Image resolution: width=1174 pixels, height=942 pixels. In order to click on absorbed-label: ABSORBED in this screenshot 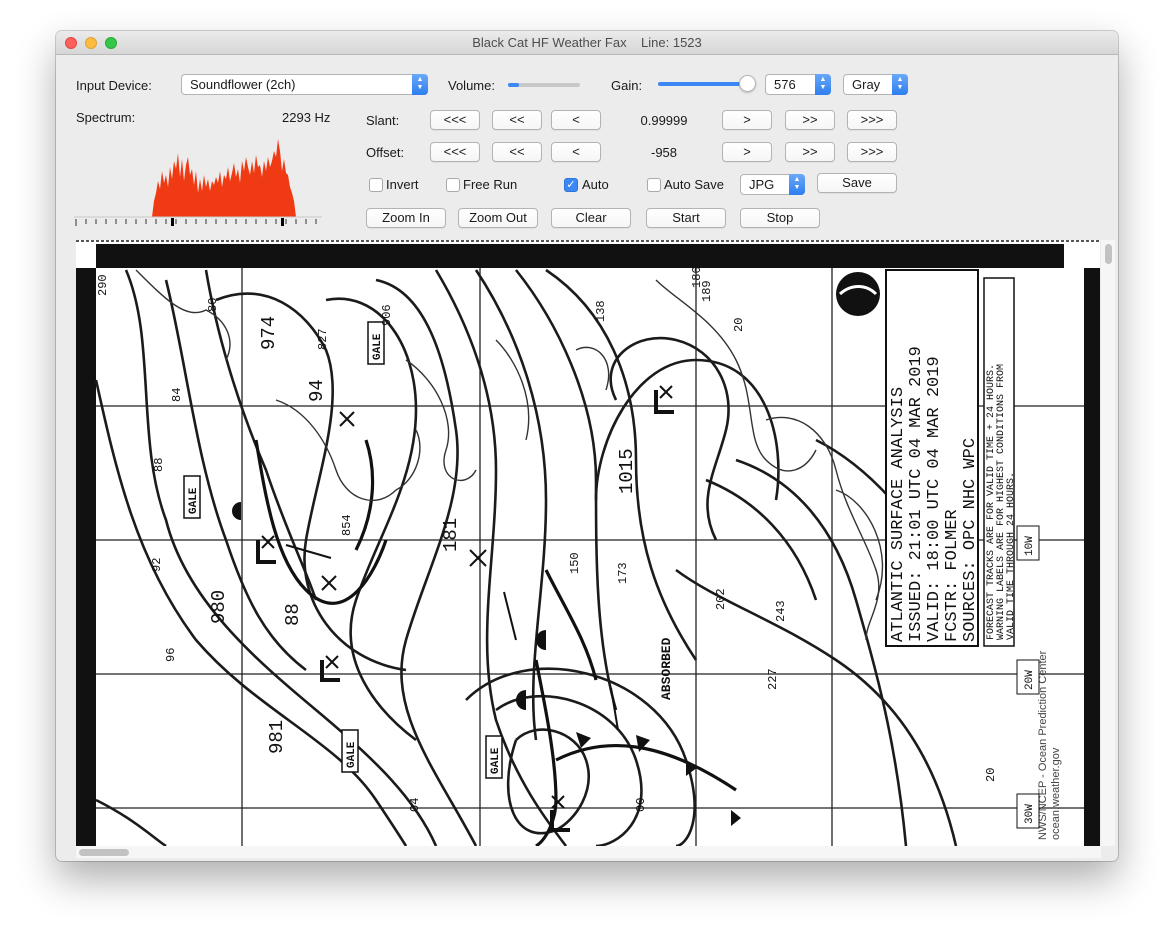, I will do `click(666, 668)`.